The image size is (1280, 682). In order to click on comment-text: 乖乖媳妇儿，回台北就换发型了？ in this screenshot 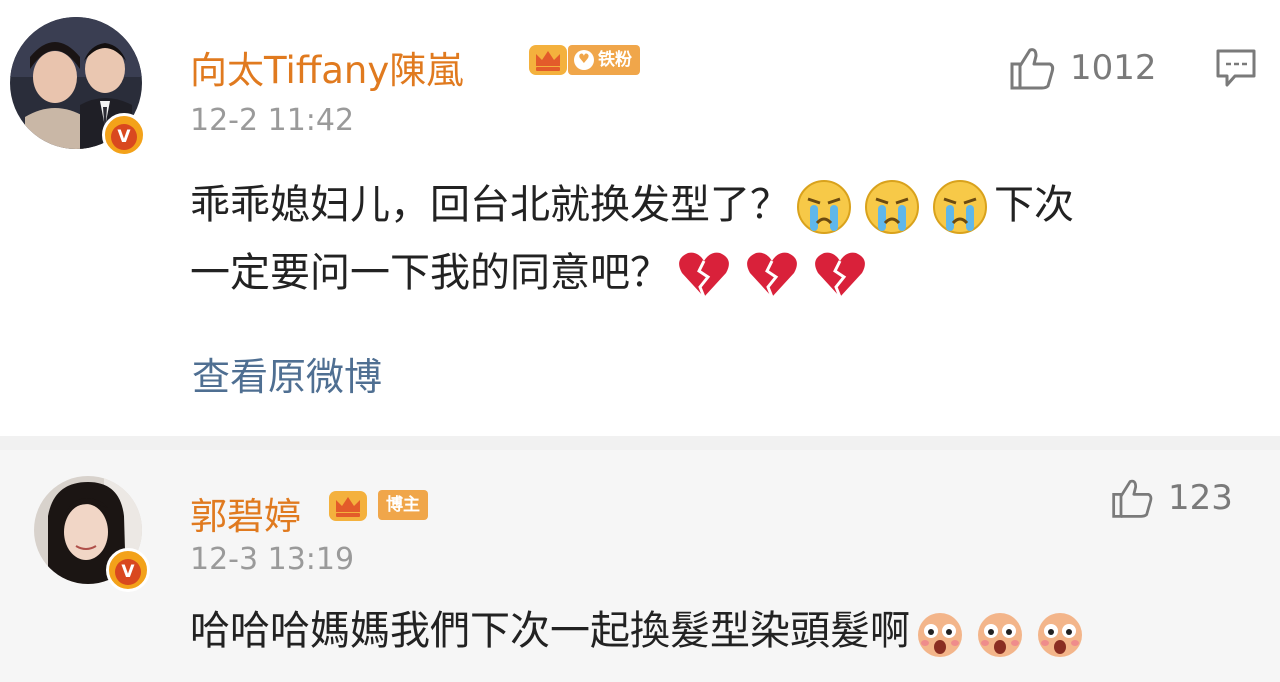, I will do `click(490, 205)`.